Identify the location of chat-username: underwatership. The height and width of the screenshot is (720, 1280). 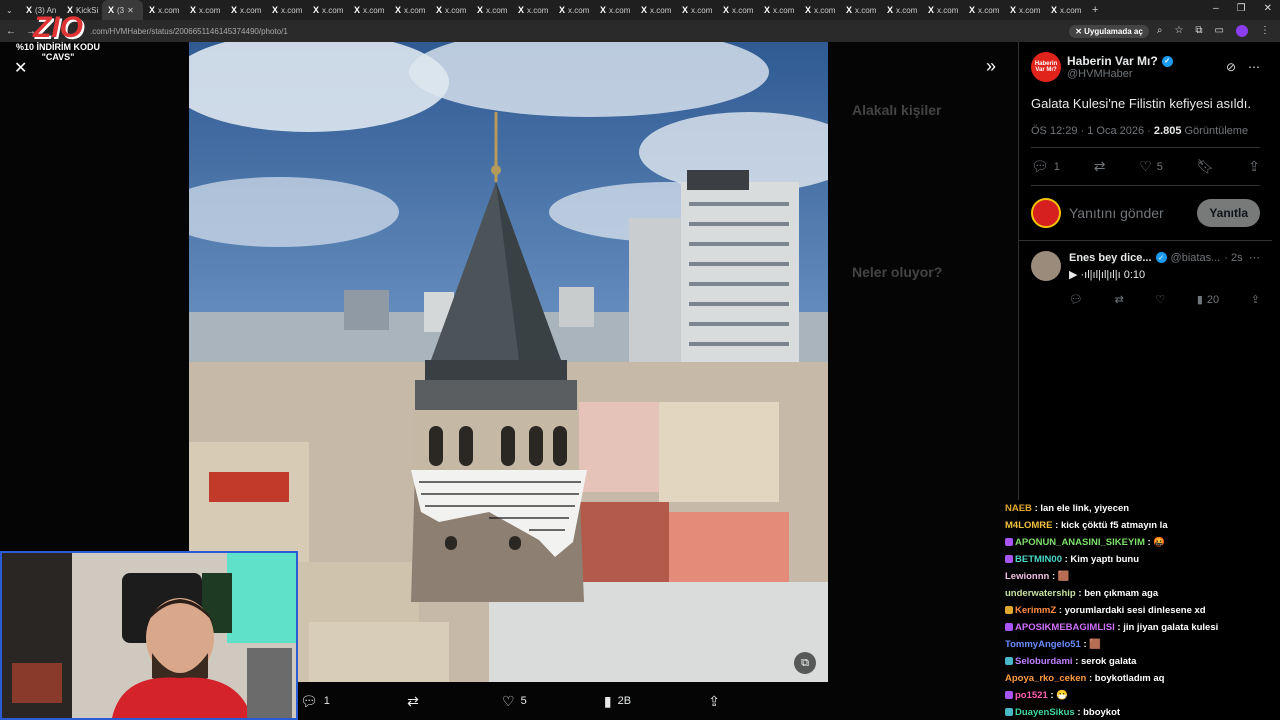
(1040, 593).